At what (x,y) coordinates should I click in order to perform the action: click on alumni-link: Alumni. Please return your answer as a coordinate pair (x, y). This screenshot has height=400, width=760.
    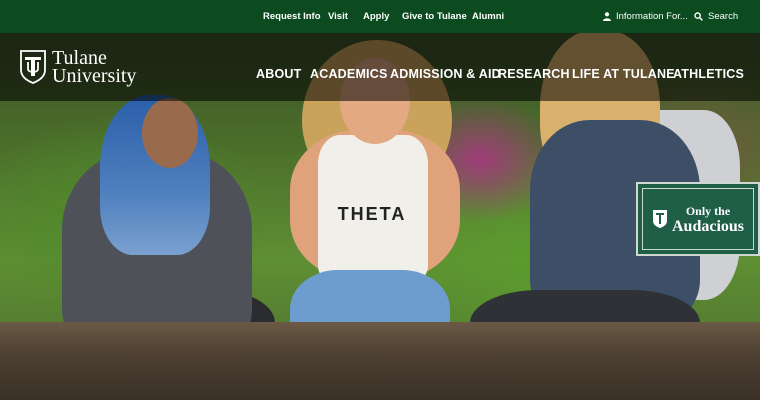
    Looking at the image, I should click on (488, 16).